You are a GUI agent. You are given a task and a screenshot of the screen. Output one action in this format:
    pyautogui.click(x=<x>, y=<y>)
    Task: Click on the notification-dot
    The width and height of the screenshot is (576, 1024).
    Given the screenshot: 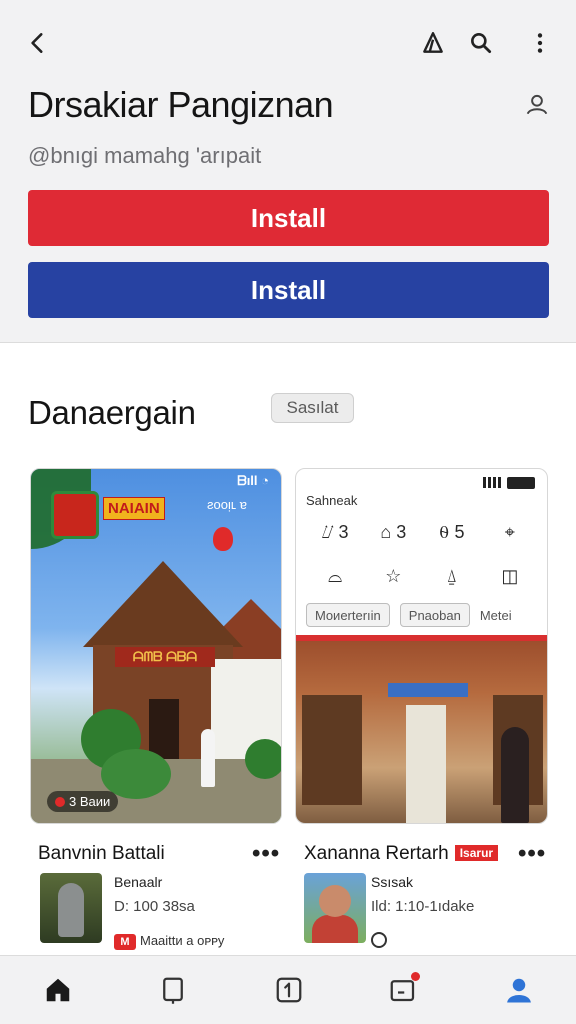 What is the action you would take?
    pyautogui.click(x=415, y=976)
    